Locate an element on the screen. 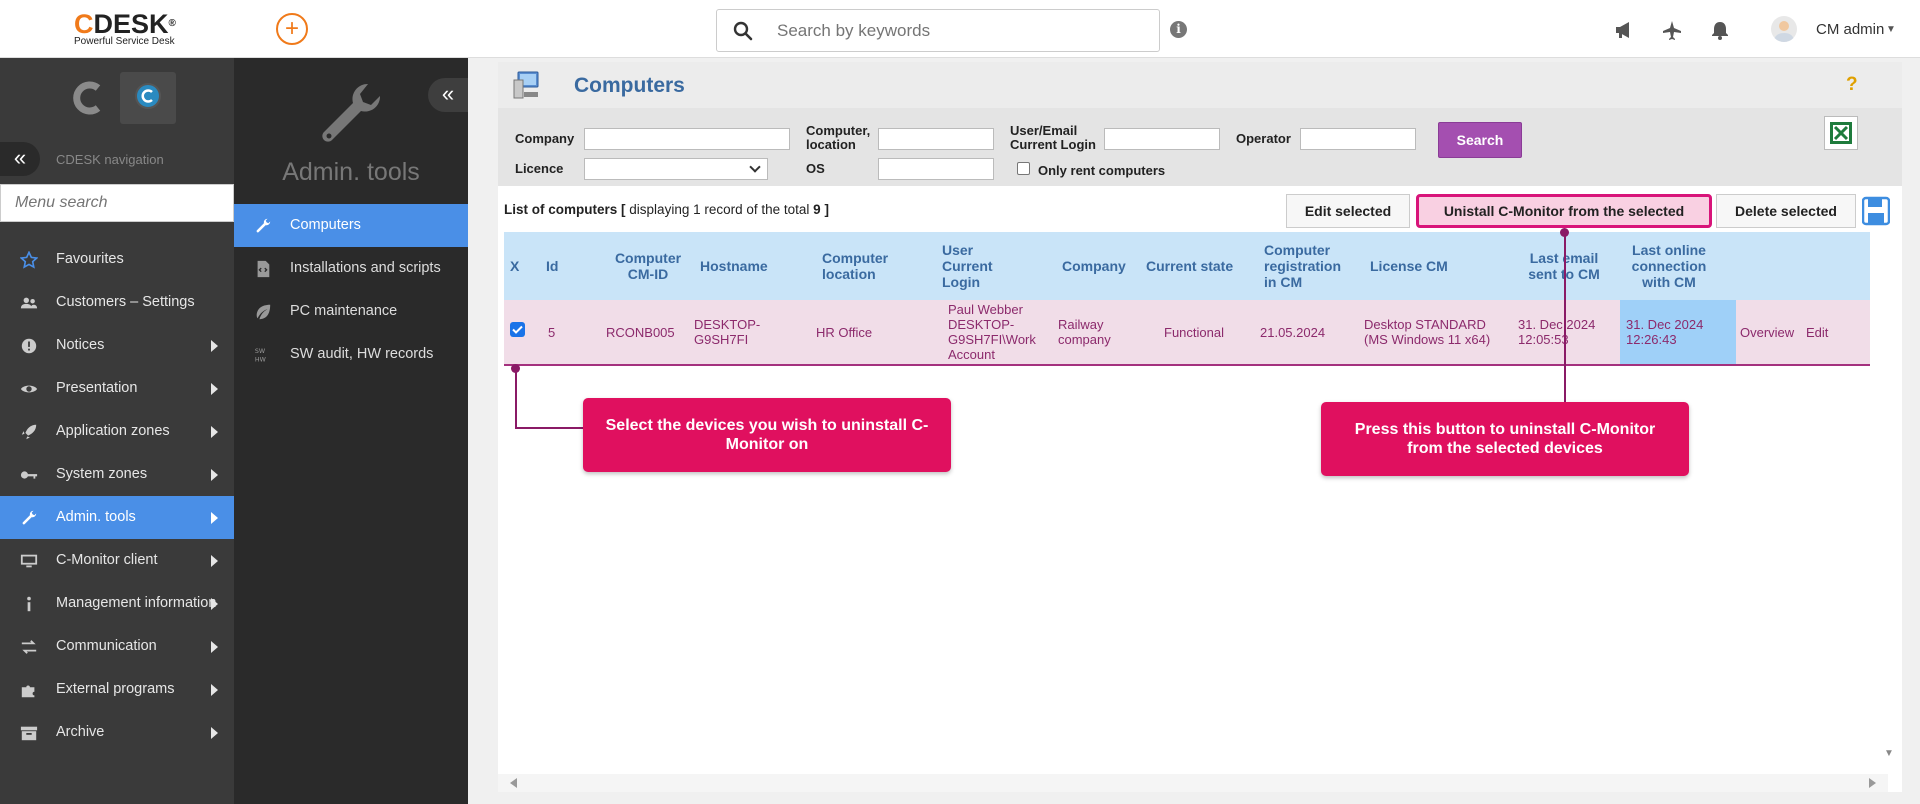 This screenshot has width=1920, height=804. callout-leader-line is located at coordinates (1565, 317).